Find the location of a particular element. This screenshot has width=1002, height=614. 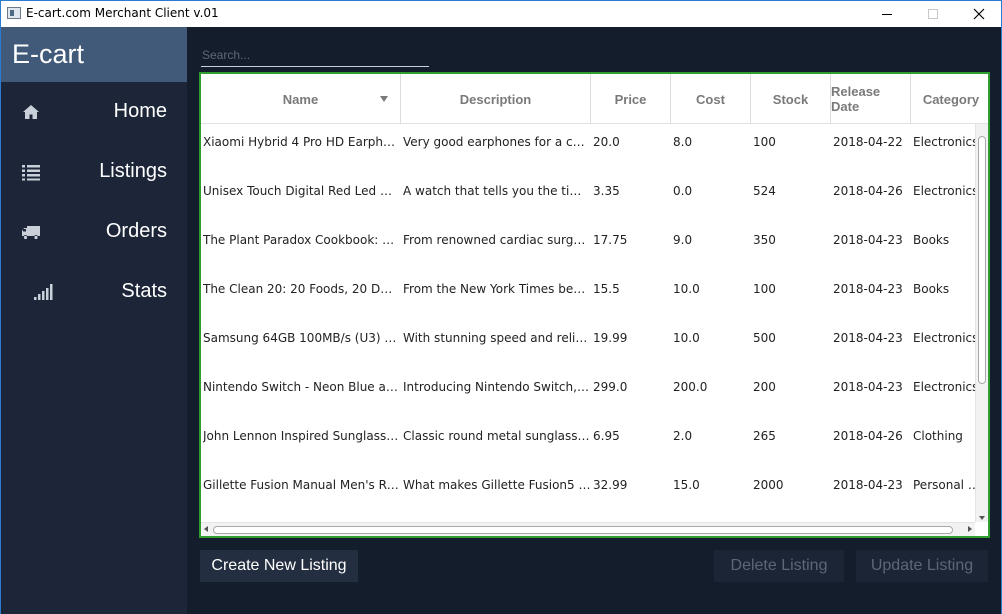

column-header-stock: Stock is located at coordinates (791, 99).